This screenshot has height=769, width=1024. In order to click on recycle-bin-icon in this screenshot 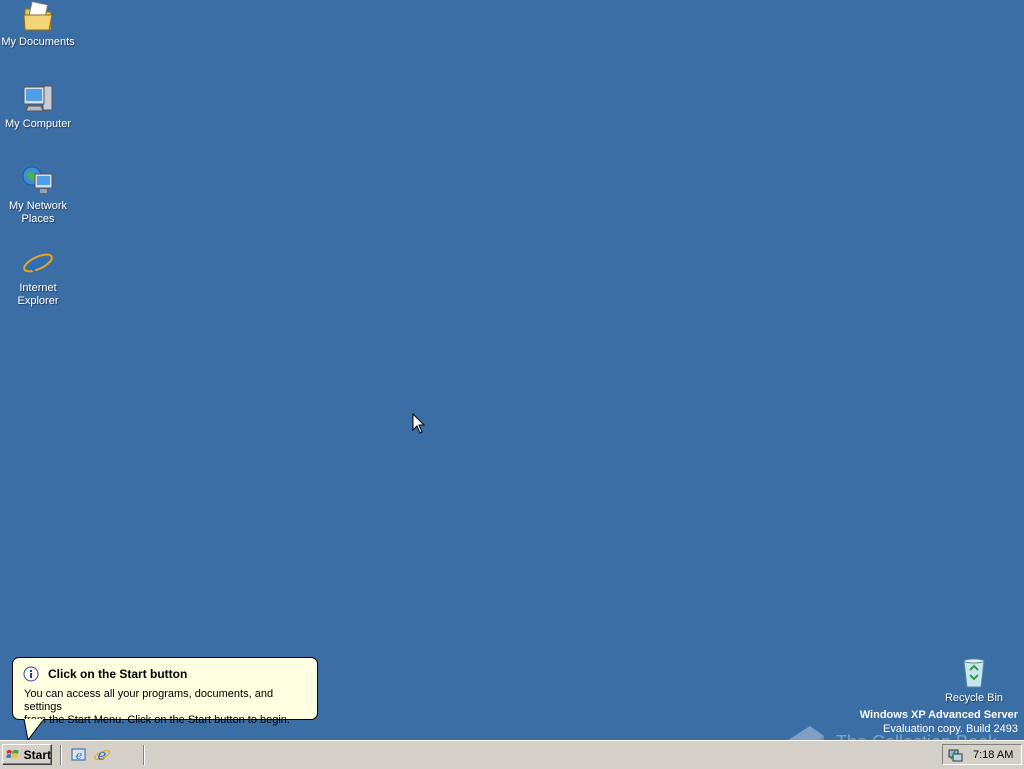, I will do `click(974, 673)`.